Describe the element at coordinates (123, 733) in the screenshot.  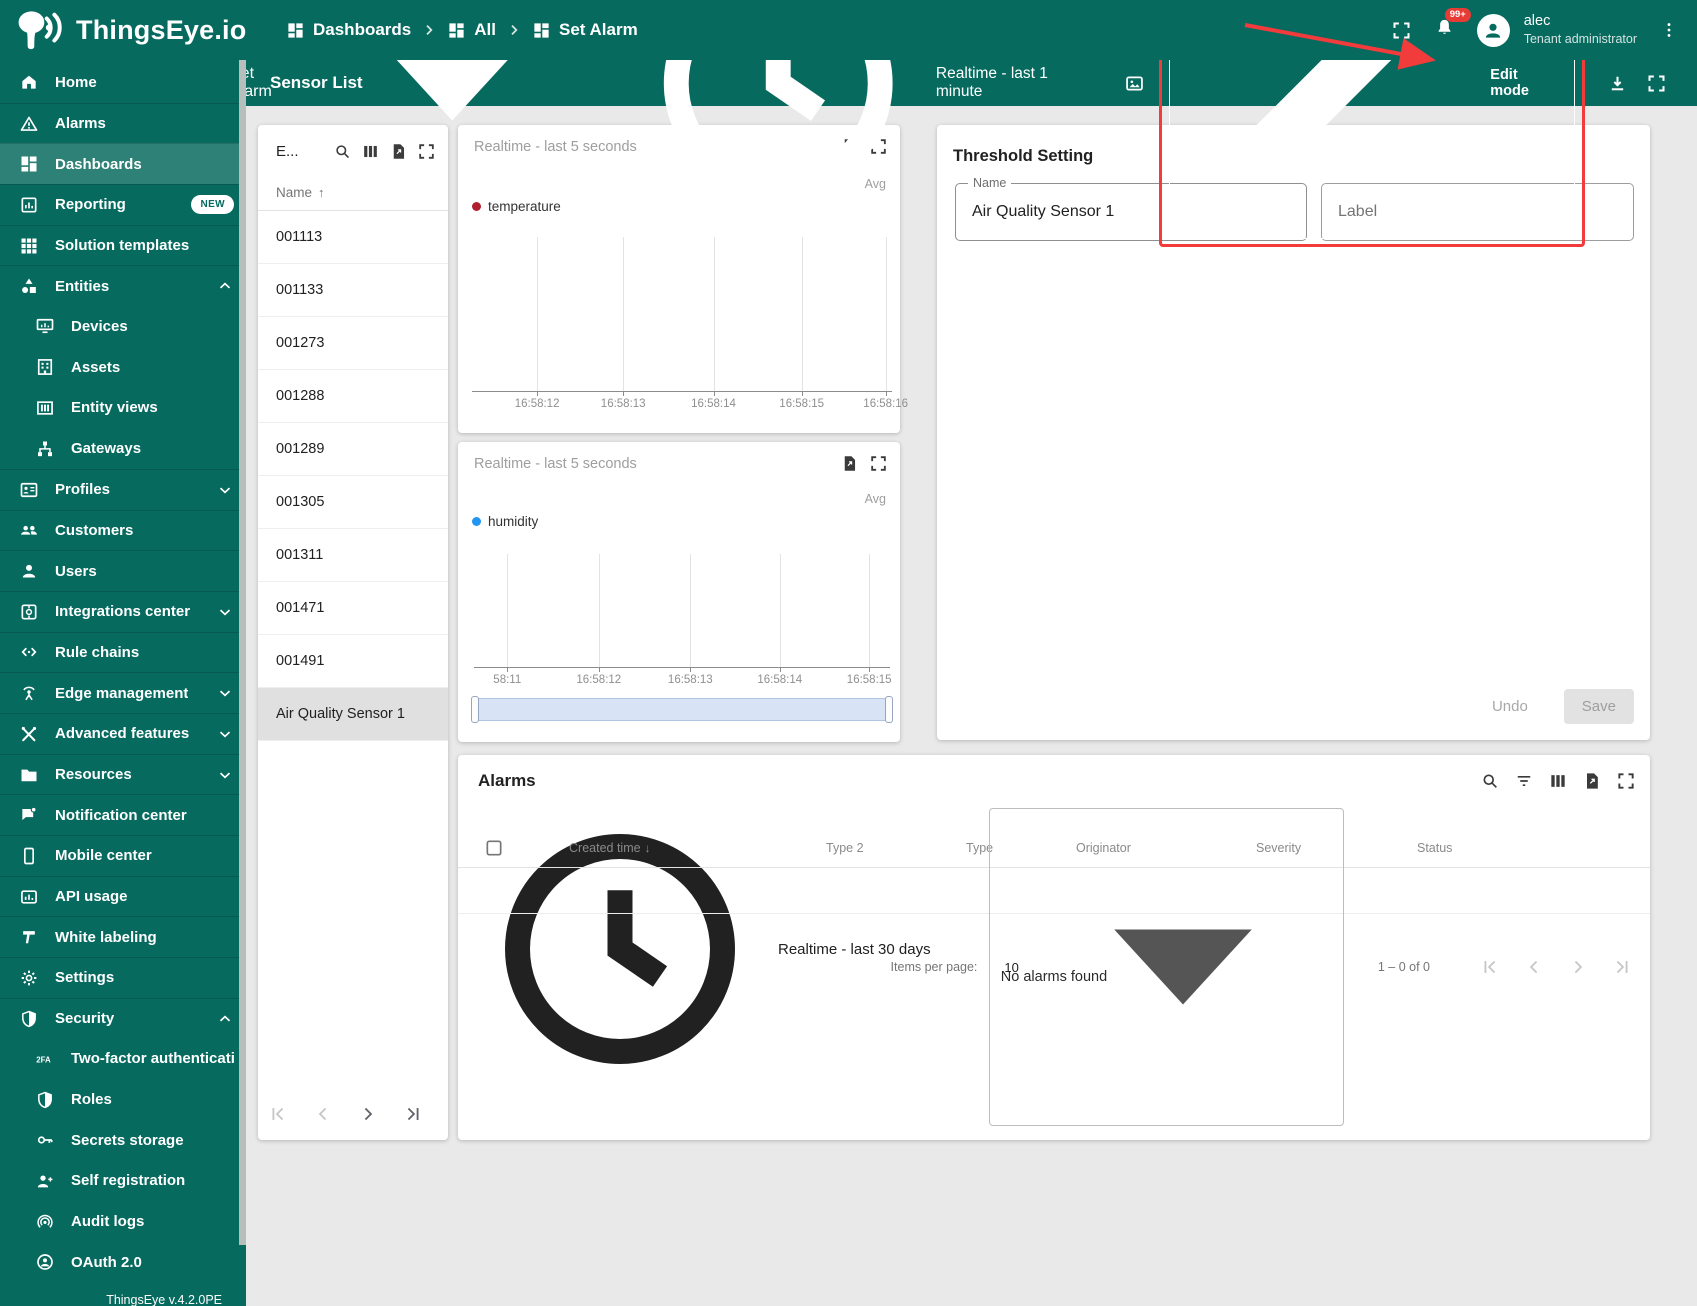
I see `sidebar-item-advanced-features: Advanced features` at that location.